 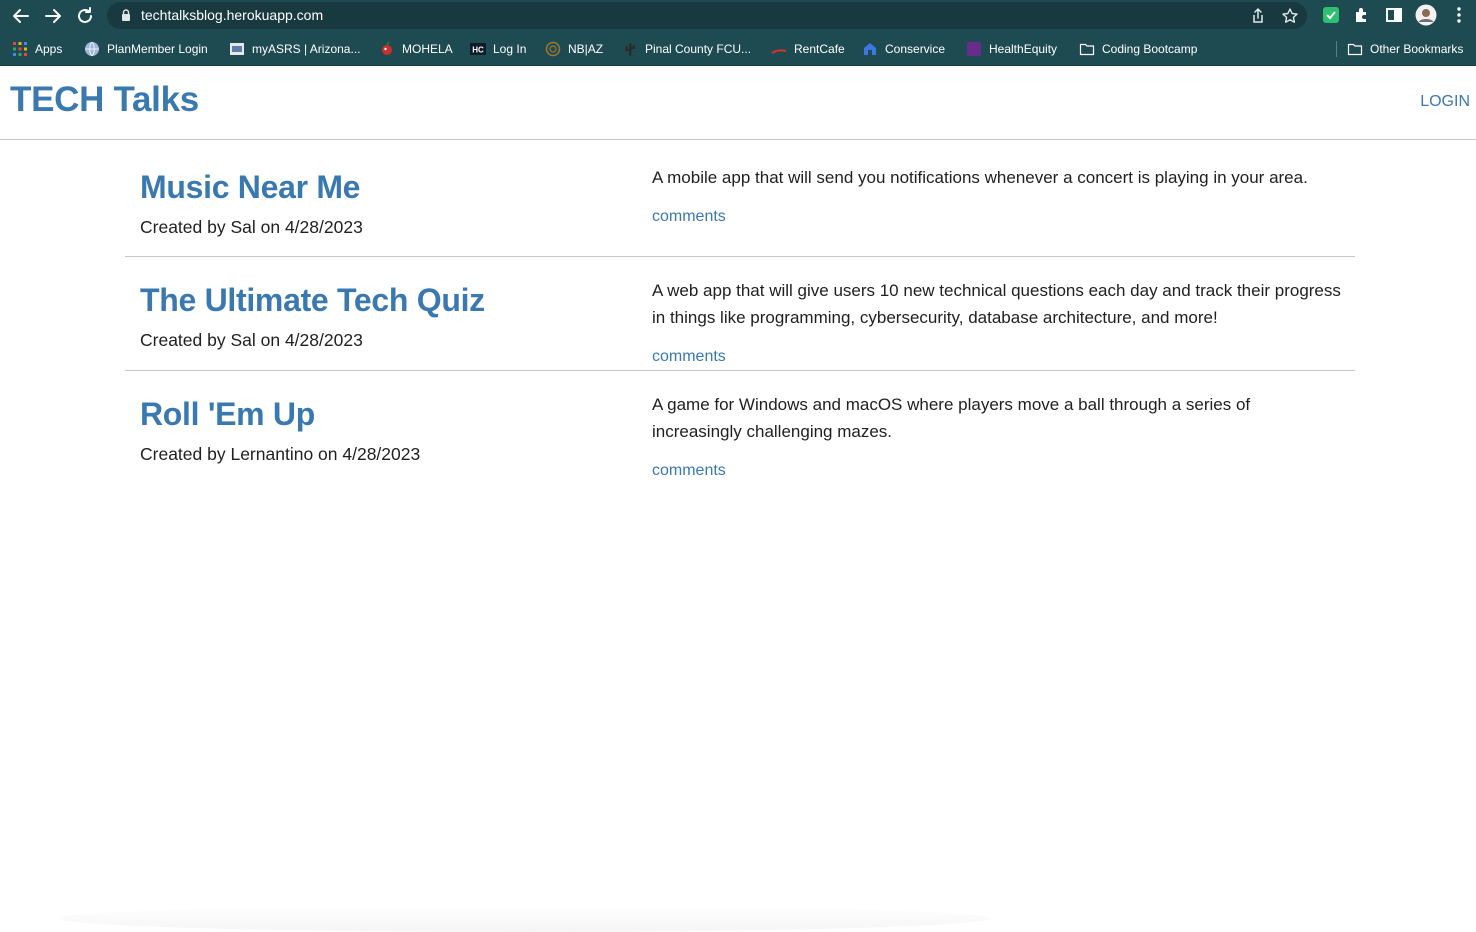 What do you see at coordinates (819, 49) in the screenshot?
I see `bookmark-label: RentCafe` at bounding box center [819, 49].